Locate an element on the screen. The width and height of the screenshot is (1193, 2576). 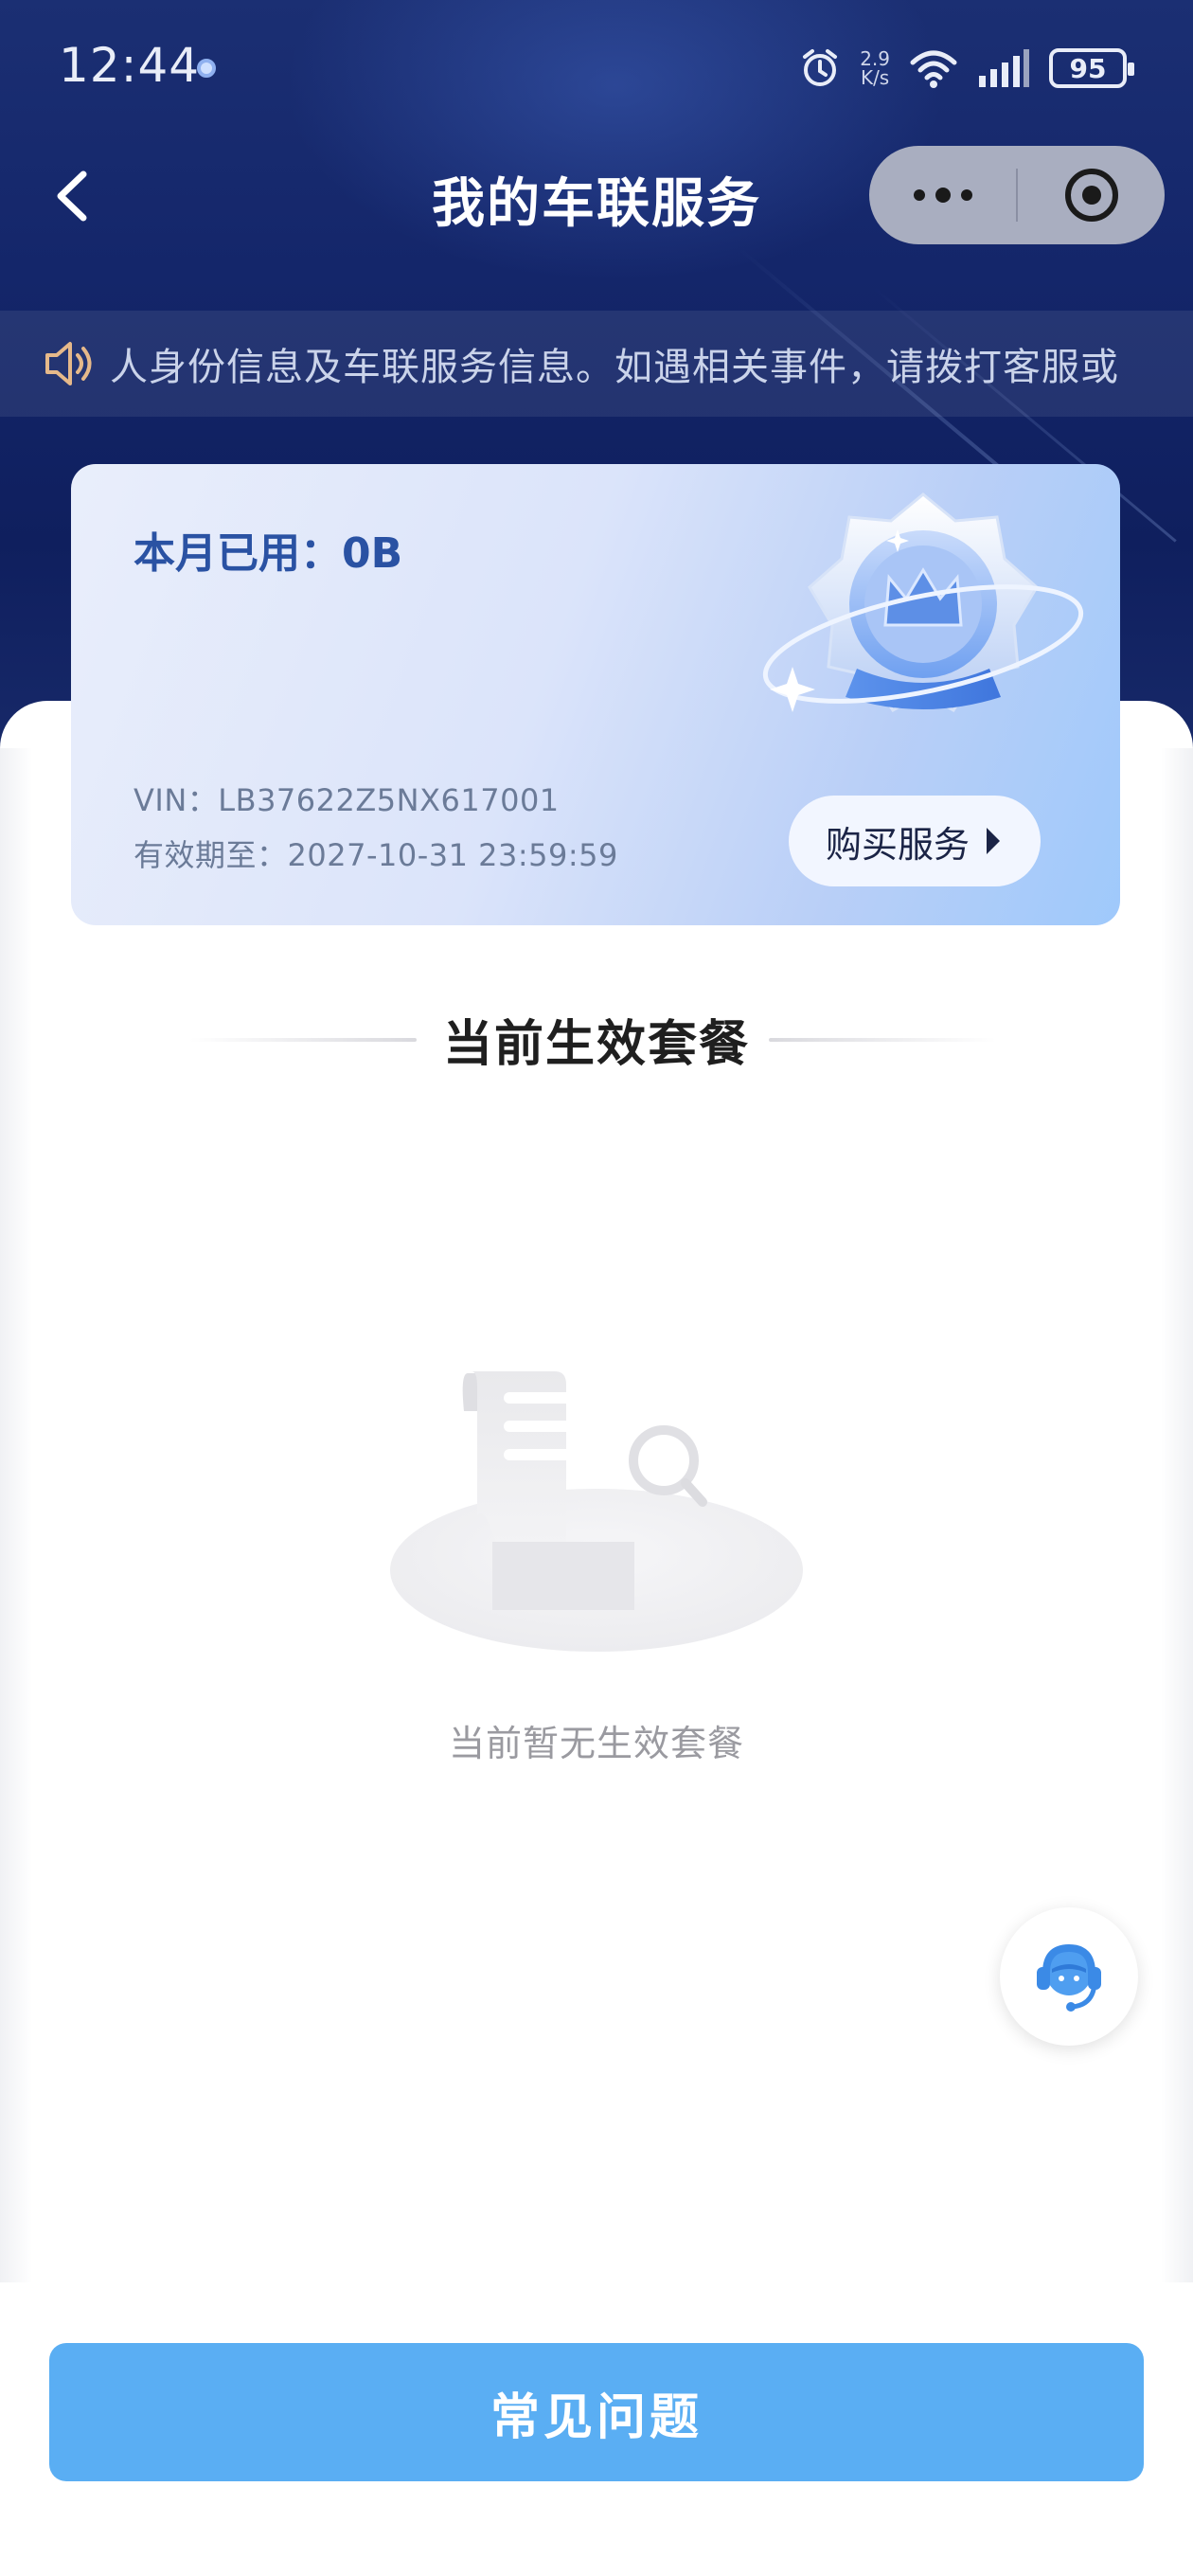
current-plans-title: 当前生效套餐 is located at coordinates (596, 1044).